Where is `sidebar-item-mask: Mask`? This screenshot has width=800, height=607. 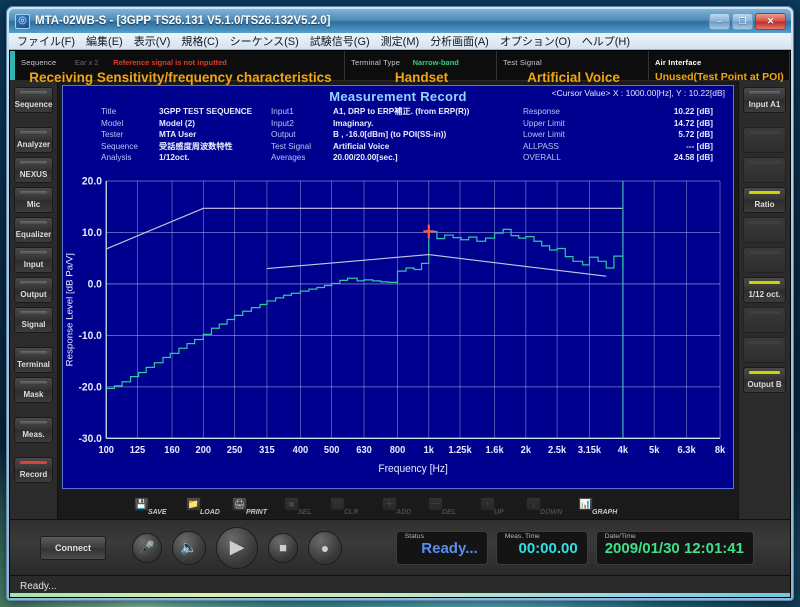 sidebar-item-mask: Mask is located at coordinates (33, 390).